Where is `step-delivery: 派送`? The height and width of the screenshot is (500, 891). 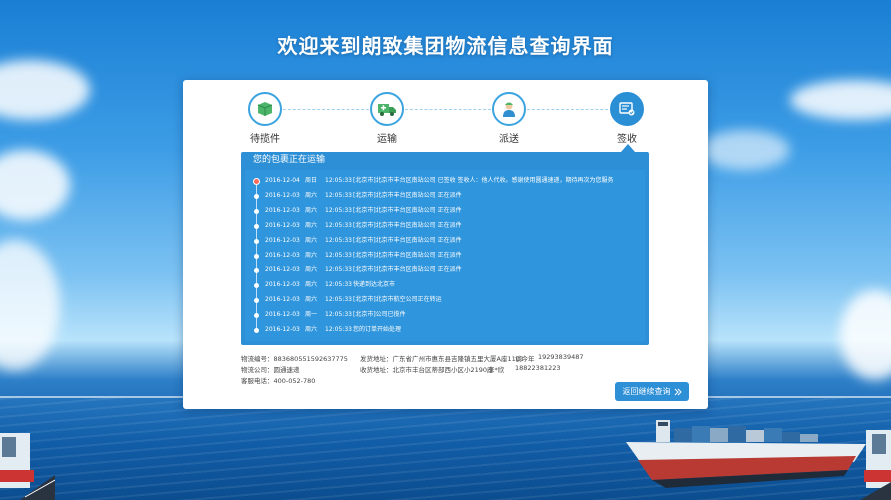
step-delivery: 派送 is located at coordinates (509, 118).